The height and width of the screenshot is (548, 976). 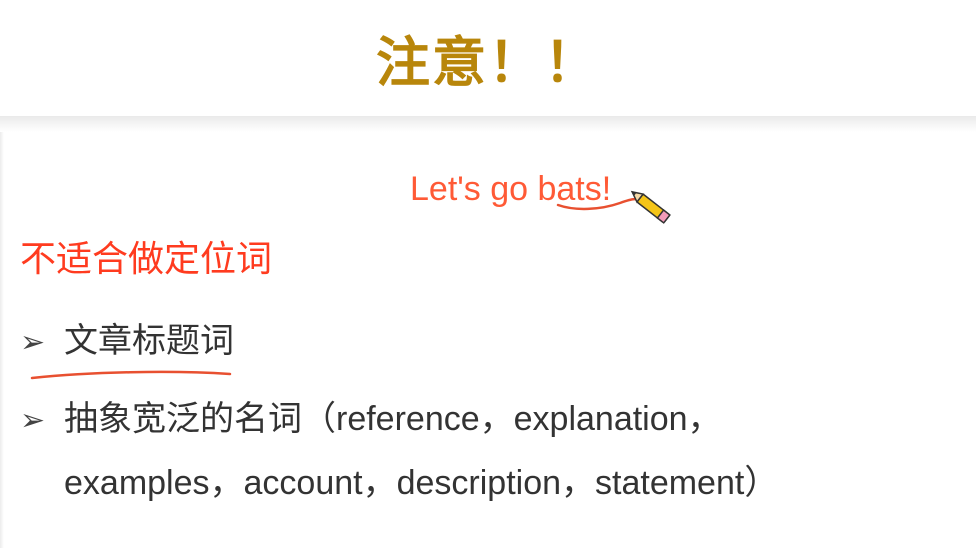 I want to click on underline-mark-bats, so click(x=602, y=204).